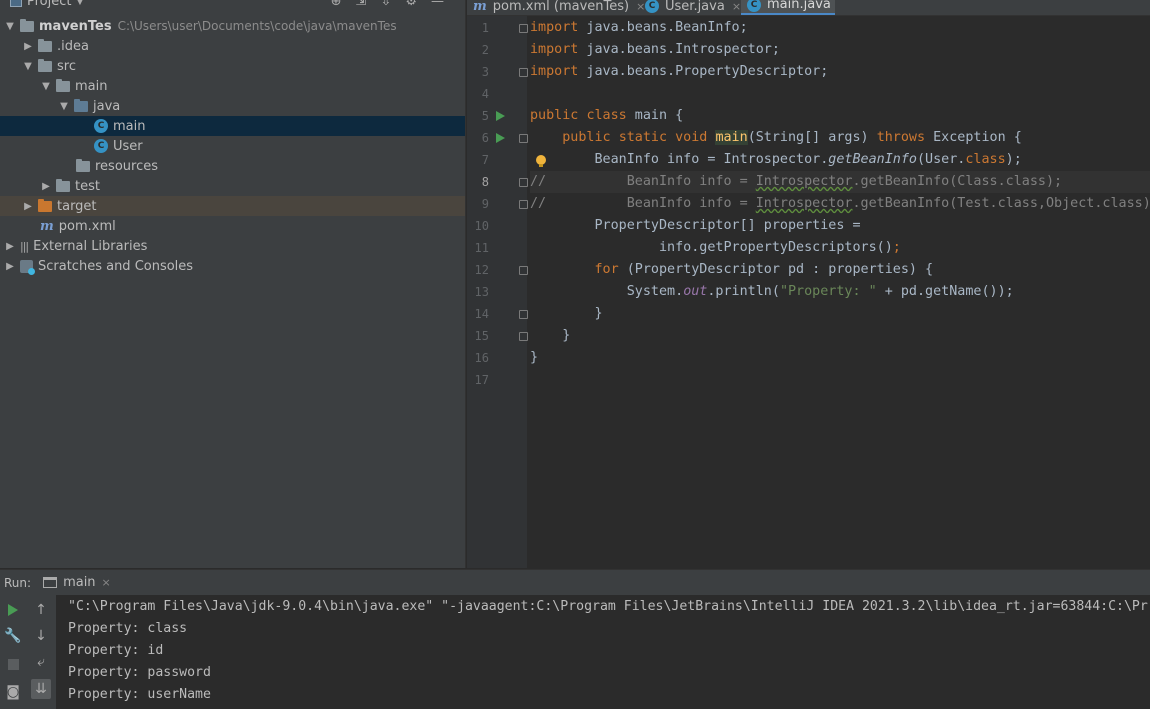 The height and width of the screenshot is (709, 1150). What do you see at coordinates (232, 166) in the screenshot?
I see `tree-item-resources: resources` at bounding box center [232, 166].